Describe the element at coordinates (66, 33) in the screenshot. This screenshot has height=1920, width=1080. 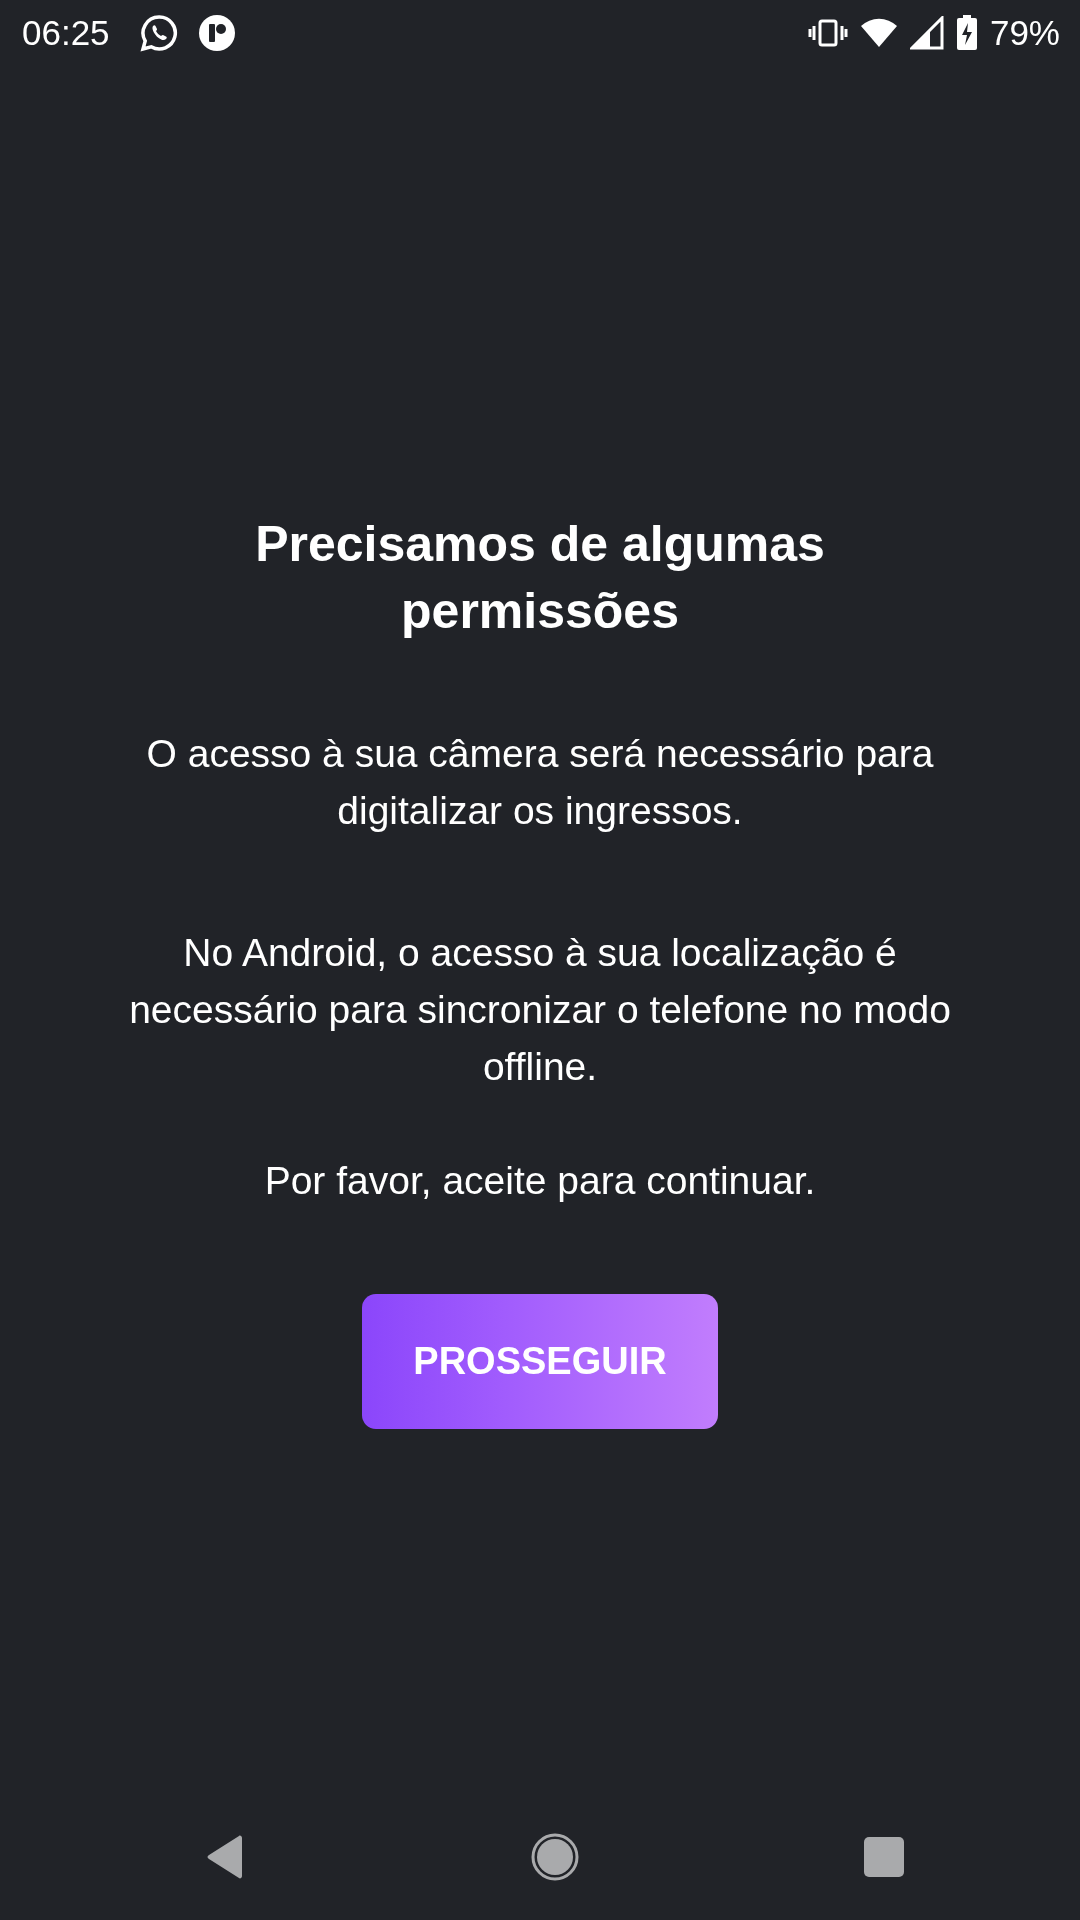
I see `clock: 06:25` at that location.